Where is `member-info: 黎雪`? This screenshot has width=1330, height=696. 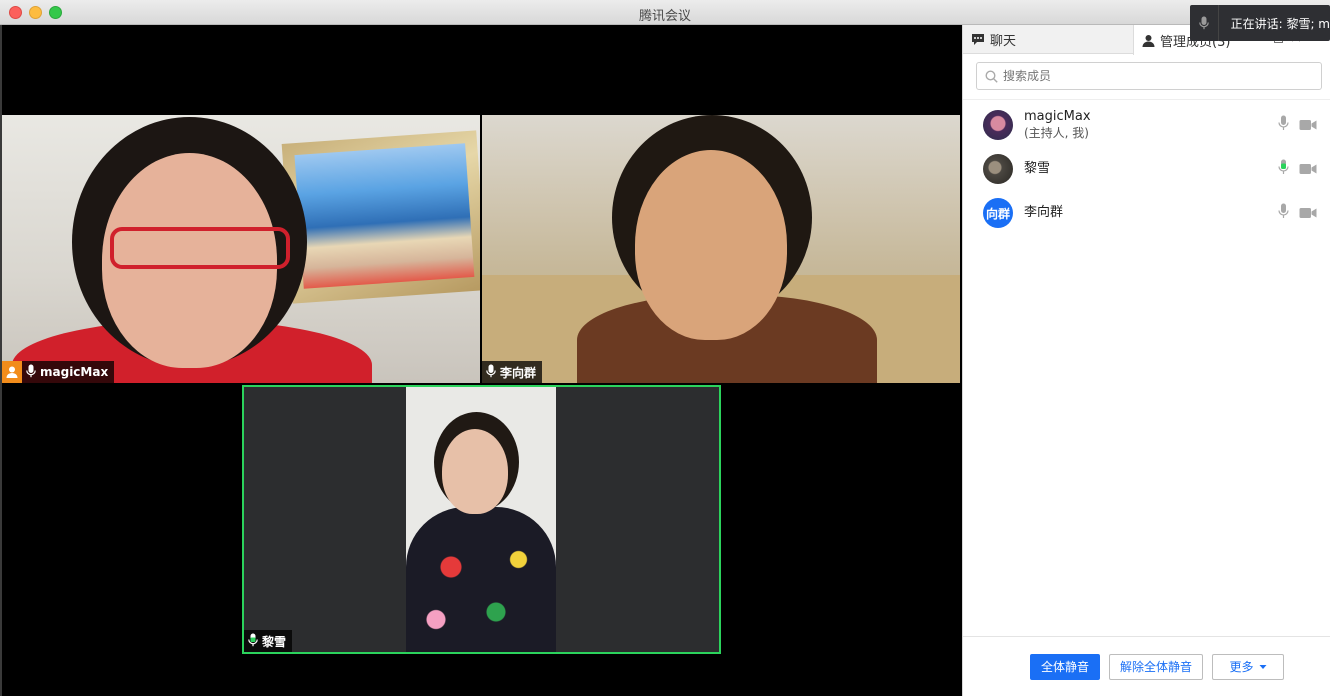 member-info: 黎雪 is located at coordinates (1037, 169).